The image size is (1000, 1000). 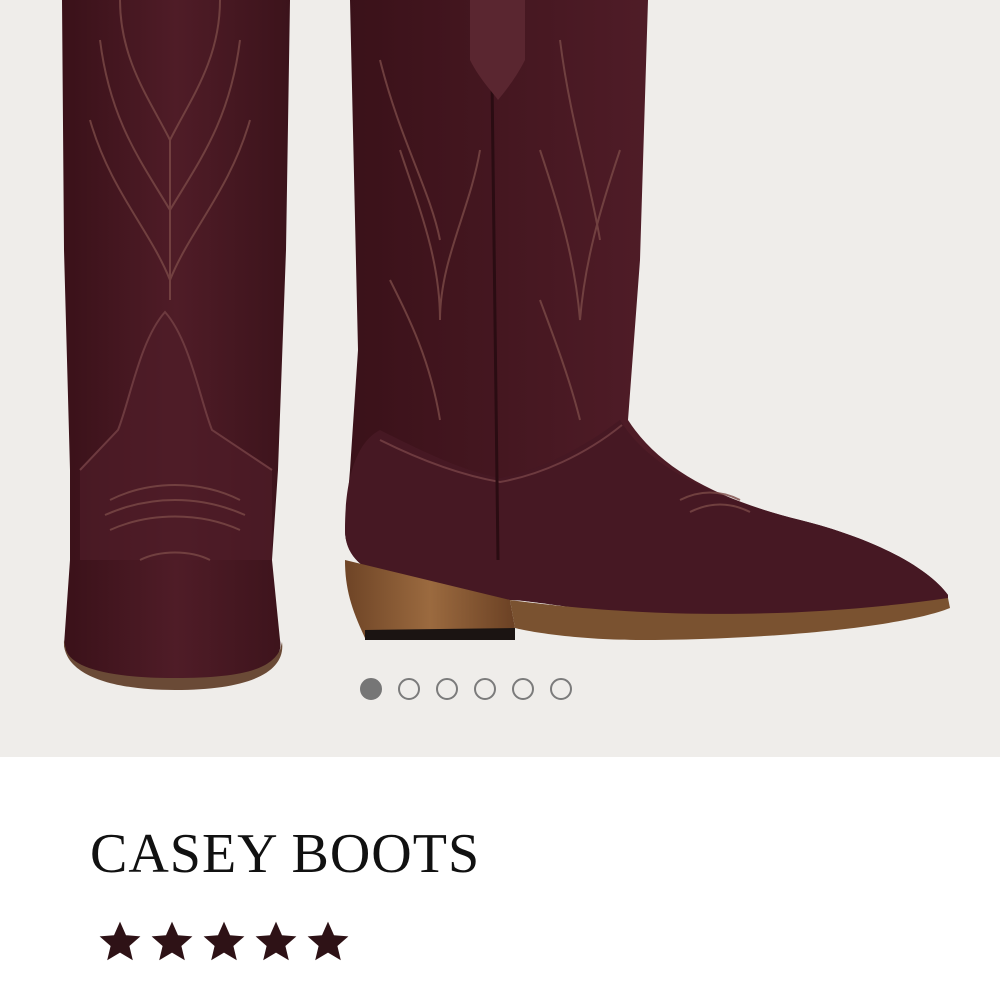 What do you see at coordinates (285, 854) in the screenshot?
I see `product-title: CASEY BOOTS` at bounding box center [285, 854].